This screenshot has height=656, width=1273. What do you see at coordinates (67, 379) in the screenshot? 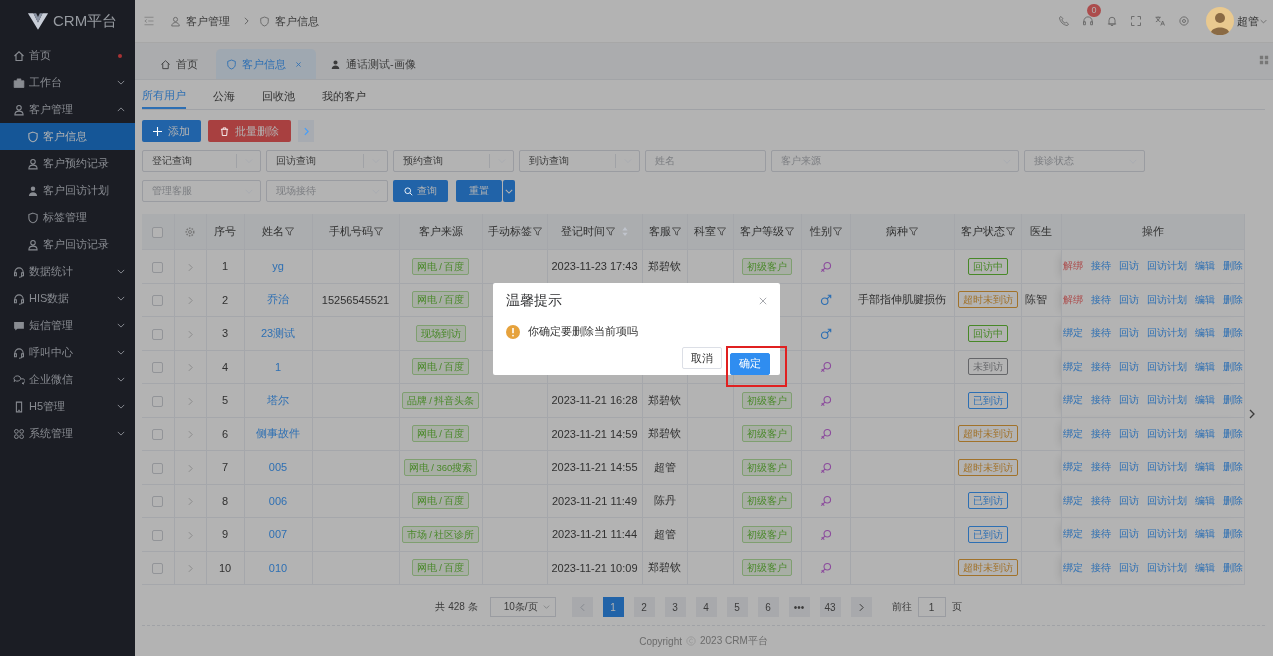
I see `sidebar-item: 企业微信` at bounding box center [67, 379].